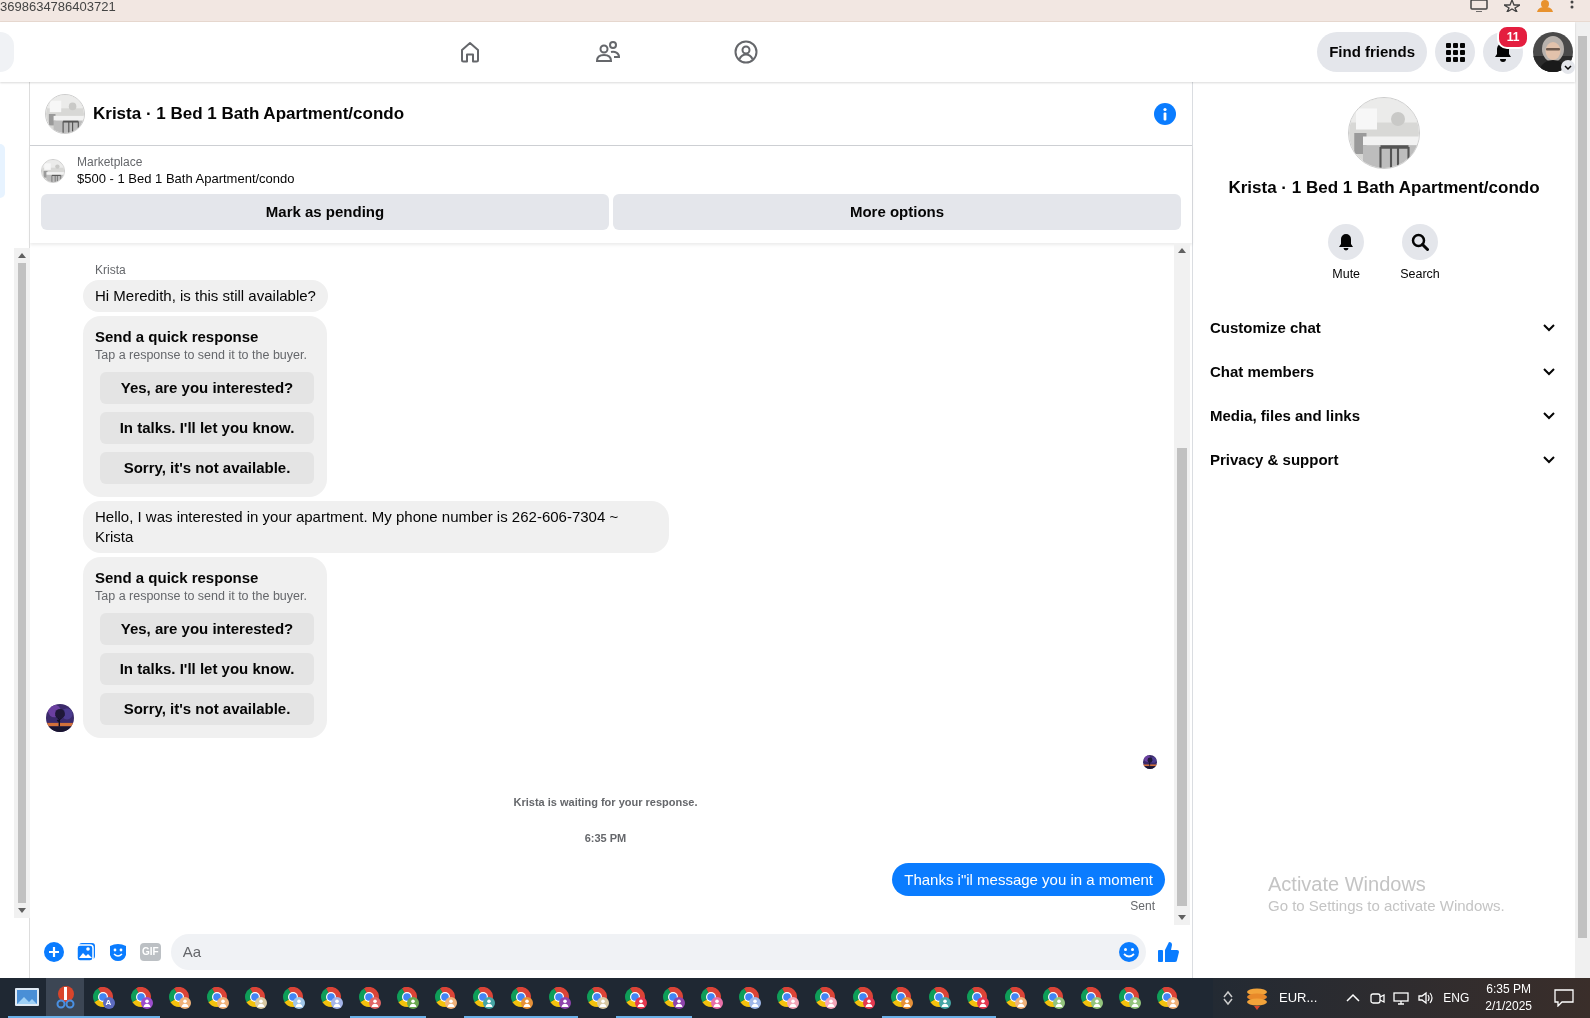  I want to click on message-input: Aa, so click(658, 951).